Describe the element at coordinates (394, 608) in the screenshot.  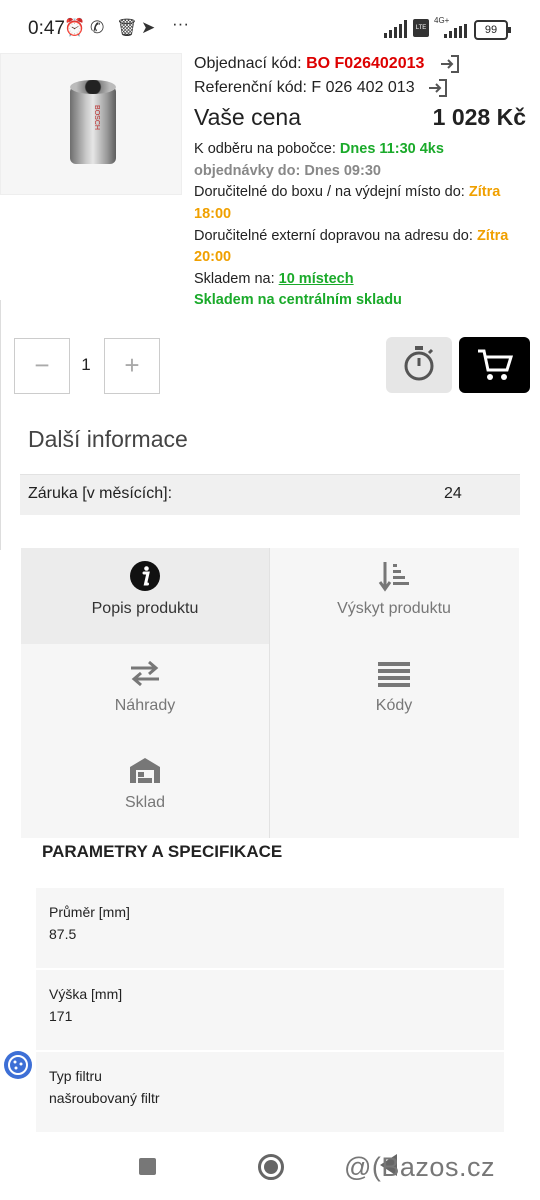
I see `tab-label: Výskyt produktu` at that location.